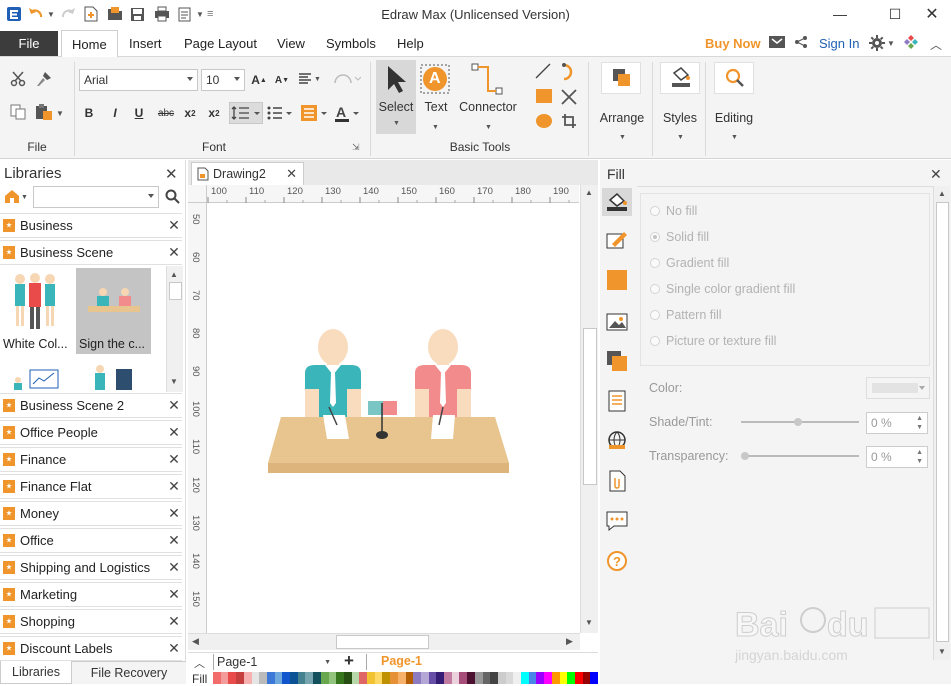  Describe the element at coordinates (621, 78) in the screenshot. I see `arrange-icon` at that location.